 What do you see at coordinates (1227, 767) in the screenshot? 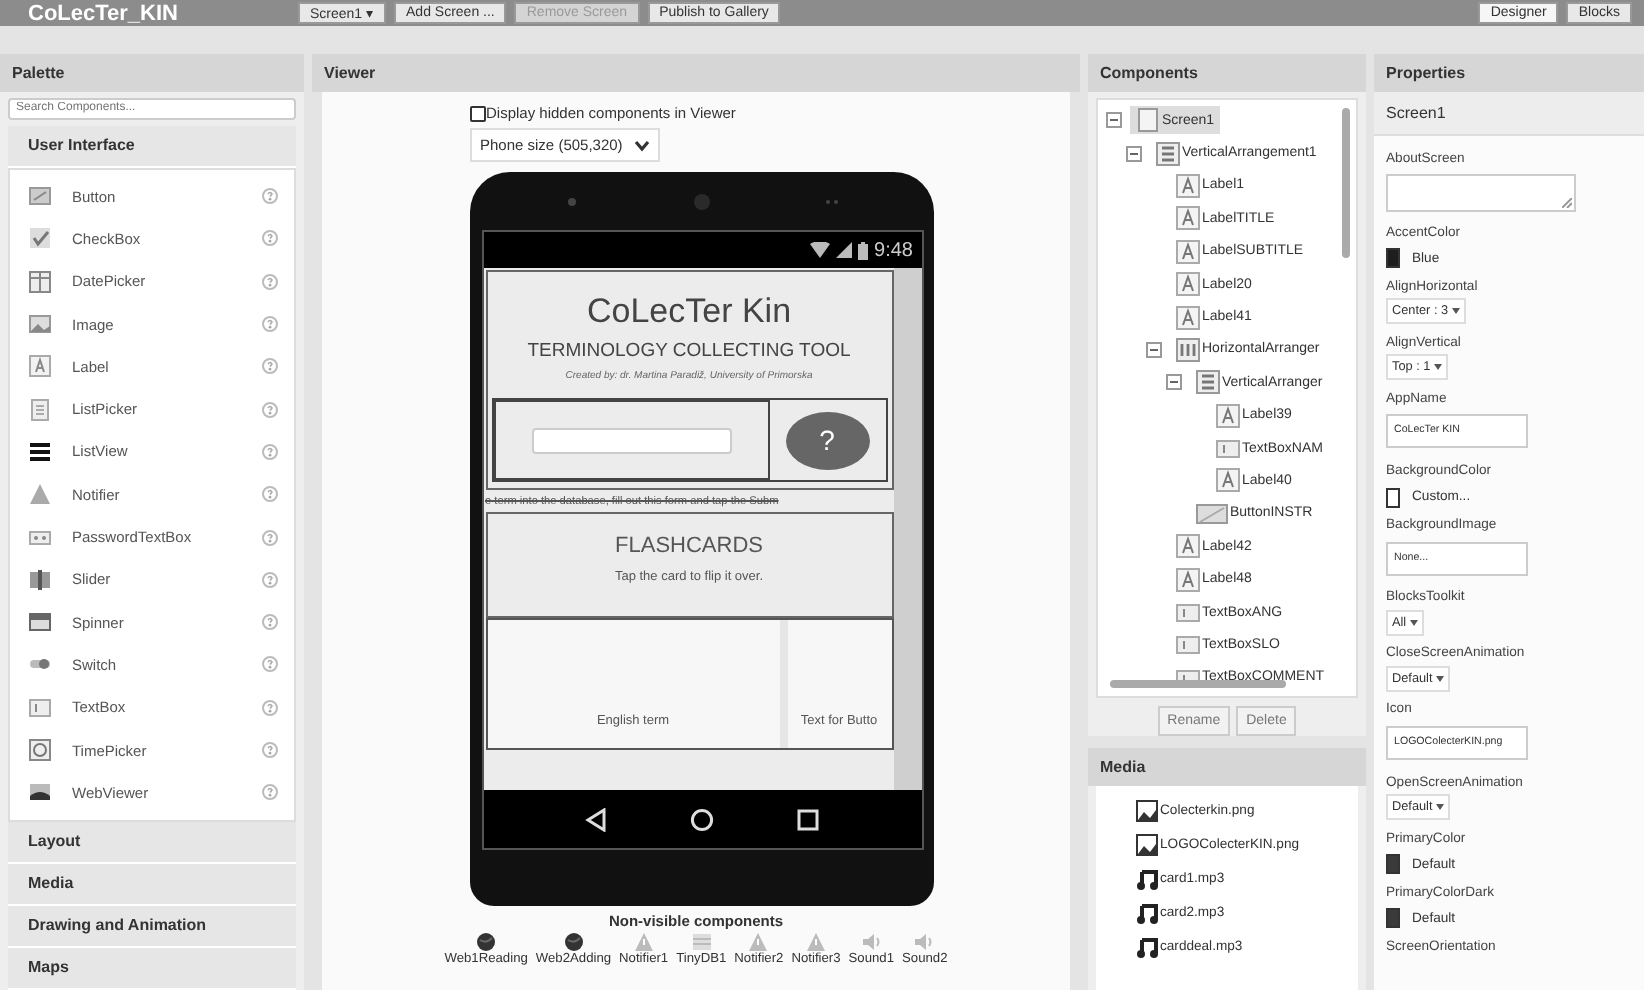
I see `panel-header: Media` at bounding box center [1227, 767].